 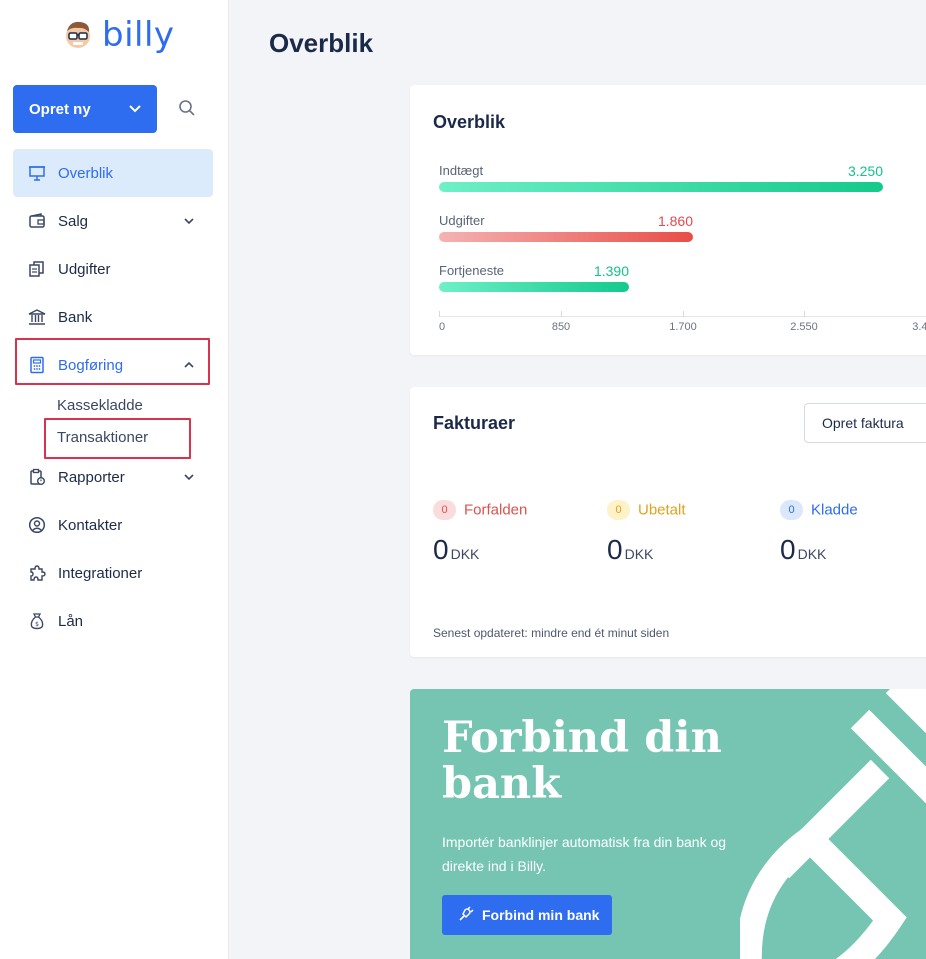 What do you see at coordinates (113, 317) in the screenshot?
I see `sidebar-item-bank: Bank` at bounding box center [113, 317].